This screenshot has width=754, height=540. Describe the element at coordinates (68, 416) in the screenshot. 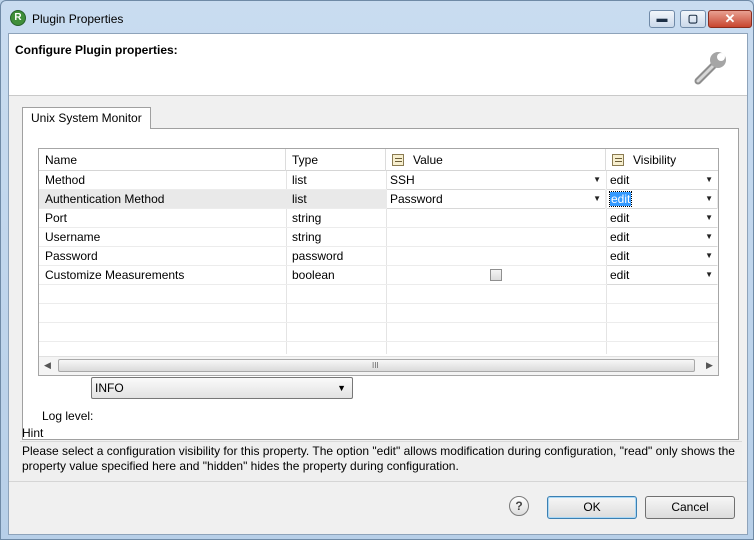

I see `log-level-label: Log level:` at that location.